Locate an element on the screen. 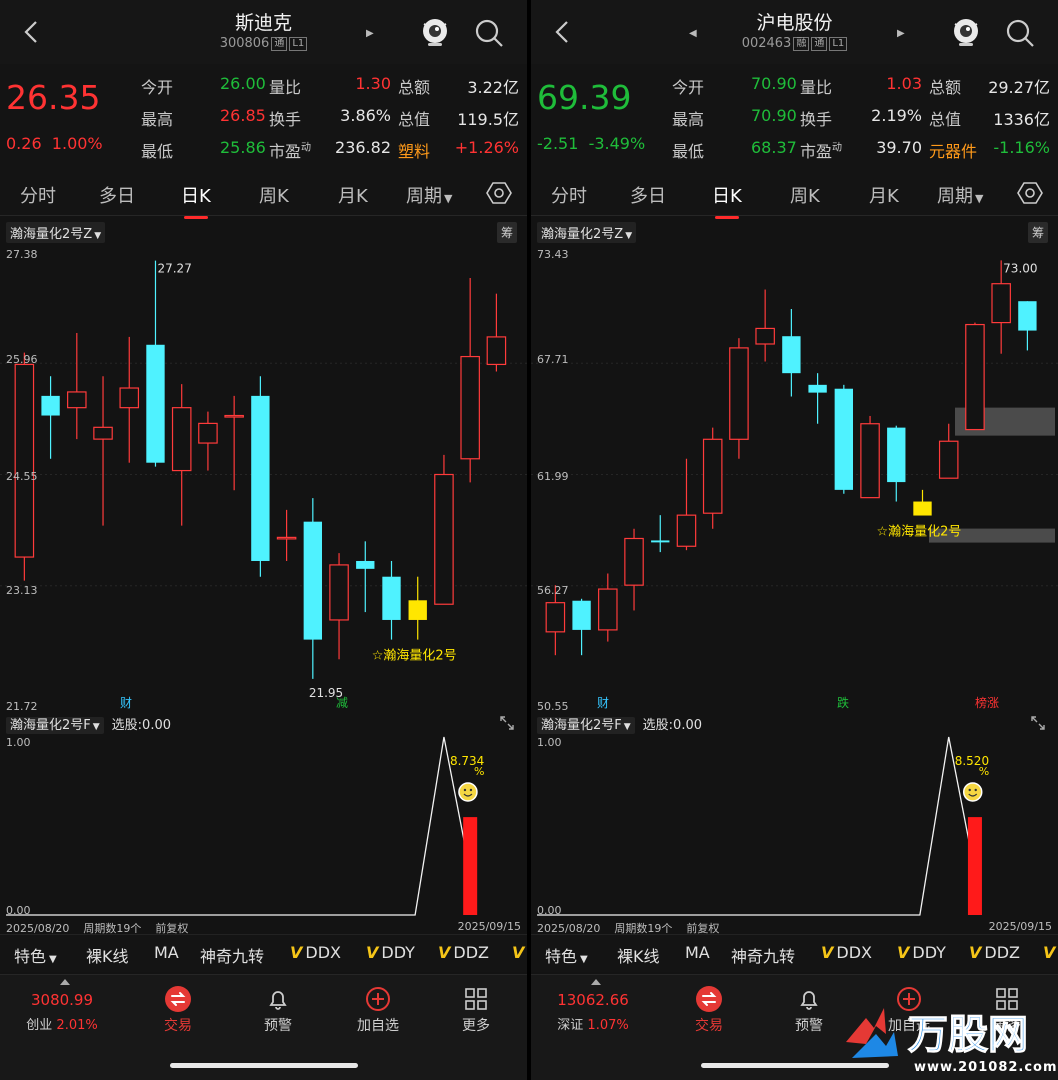 Image resolution: width=1058 pixels, height=1080 pixels. market-index: 13062.66 深证 1.07% is located at coordinates (593, 1012).